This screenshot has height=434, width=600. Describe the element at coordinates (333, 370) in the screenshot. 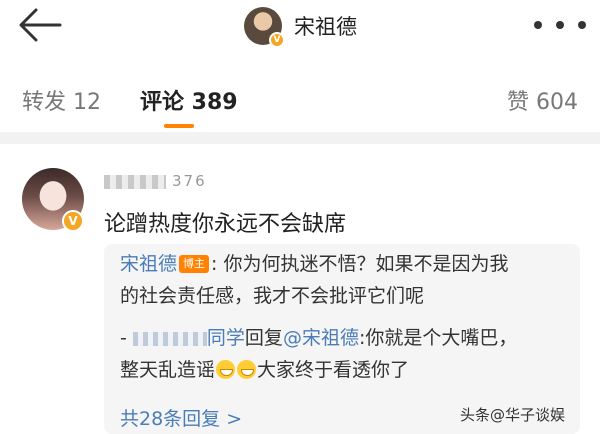

I see `reply-text: 大家终于看透你了` at that location.